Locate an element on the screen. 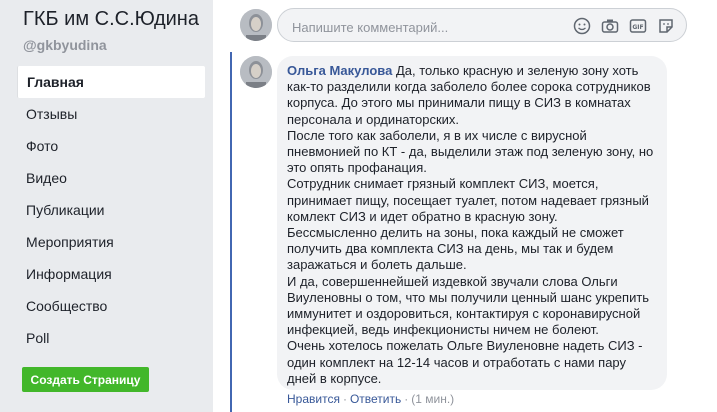 The width and height of the screenshot is (717, 412). nav-item-photos: Фото is located at coordinates (111, 146).